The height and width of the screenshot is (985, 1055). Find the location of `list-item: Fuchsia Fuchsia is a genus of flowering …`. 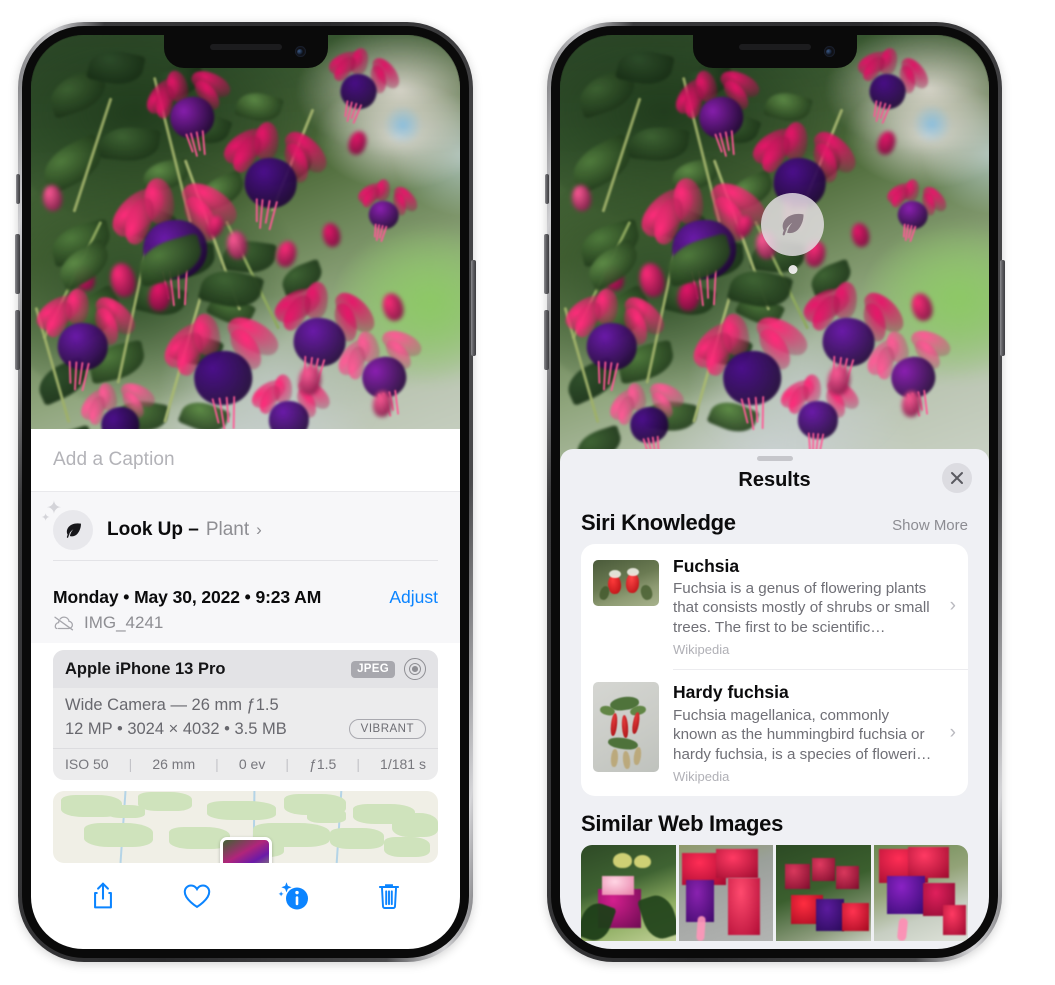

list-item: Fuchsia Fuchsia is a genus of flowering … is located at coordinates (774, 607).